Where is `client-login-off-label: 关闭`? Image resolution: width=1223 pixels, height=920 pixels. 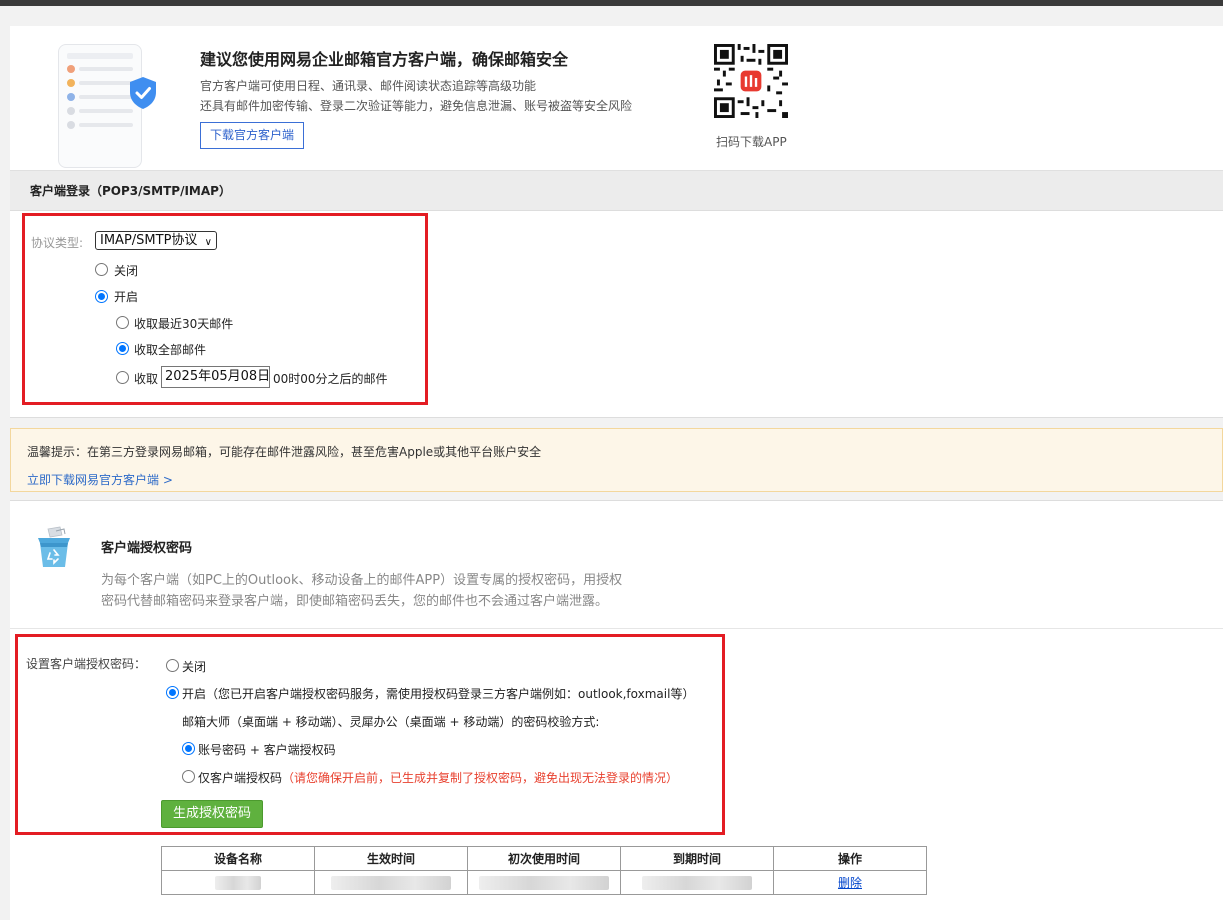
client-login-off-label: 关闭 is located at coordinates (126, 271).